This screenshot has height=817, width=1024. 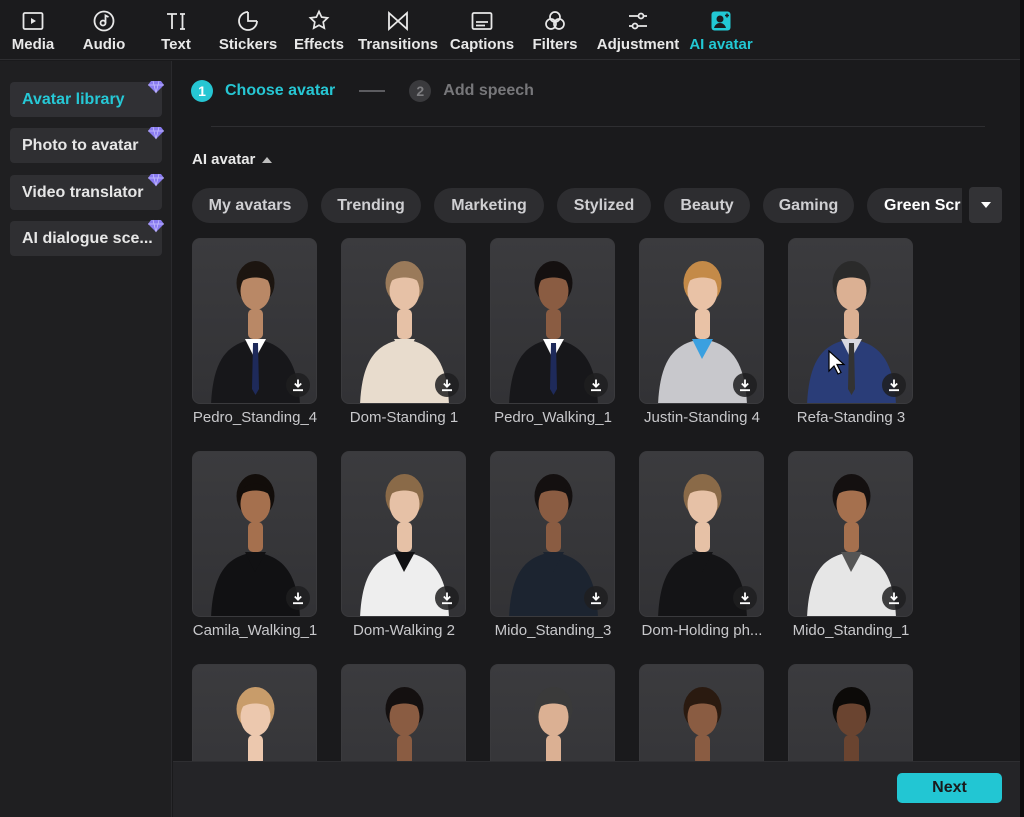 I want to click on chip-trending: Trending, so click(x=371, y=205).